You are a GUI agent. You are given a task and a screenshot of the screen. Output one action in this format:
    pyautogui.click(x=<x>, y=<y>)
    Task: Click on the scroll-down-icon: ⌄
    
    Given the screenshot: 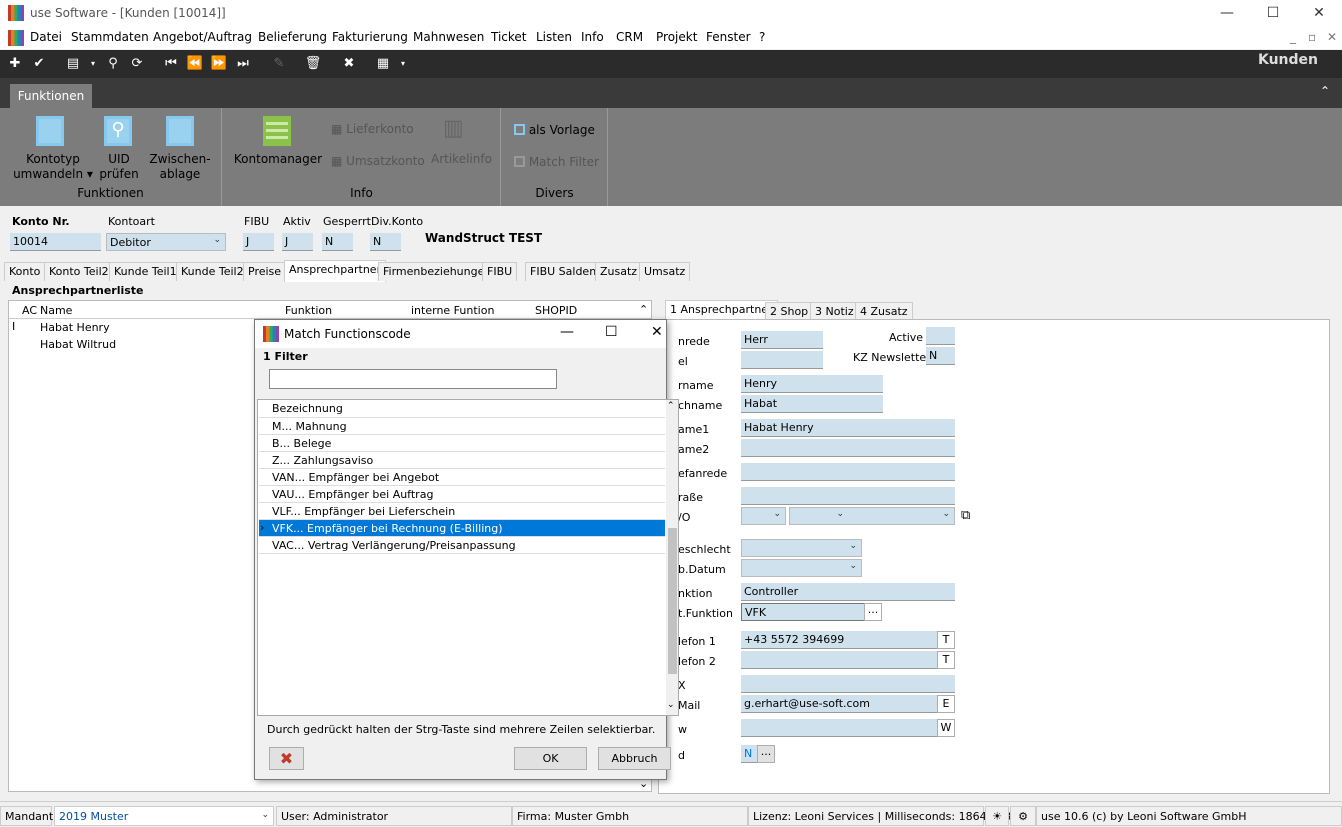 What is the action you would take?
    pyautogui.click(x=671, y=705)
    